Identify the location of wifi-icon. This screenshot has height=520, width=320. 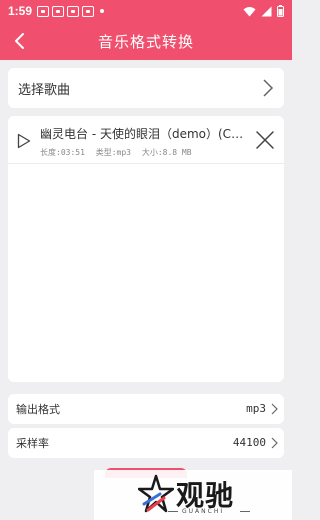
(249, 11).